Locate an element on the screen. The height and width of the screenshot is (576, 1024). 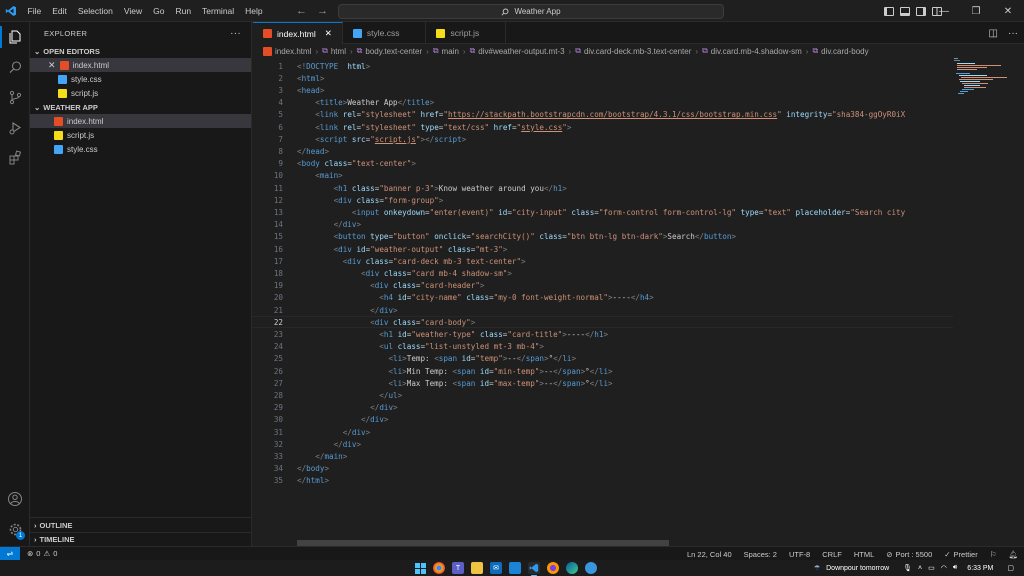
code-line: 8 </head> is located at coordinates (603, 151).